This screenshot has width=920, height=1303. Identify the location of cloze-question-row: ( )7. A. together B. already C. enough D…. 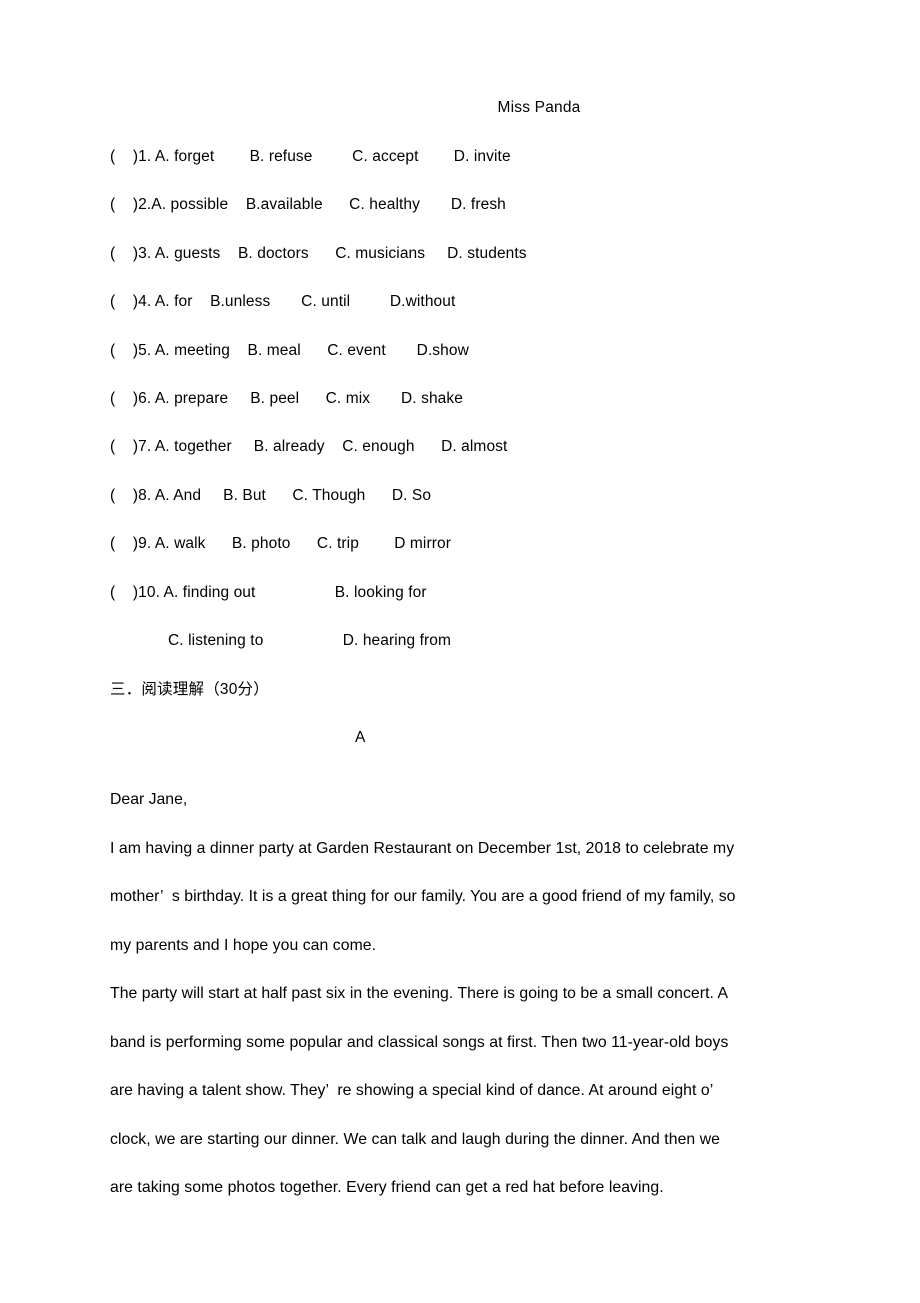
(309, 447).